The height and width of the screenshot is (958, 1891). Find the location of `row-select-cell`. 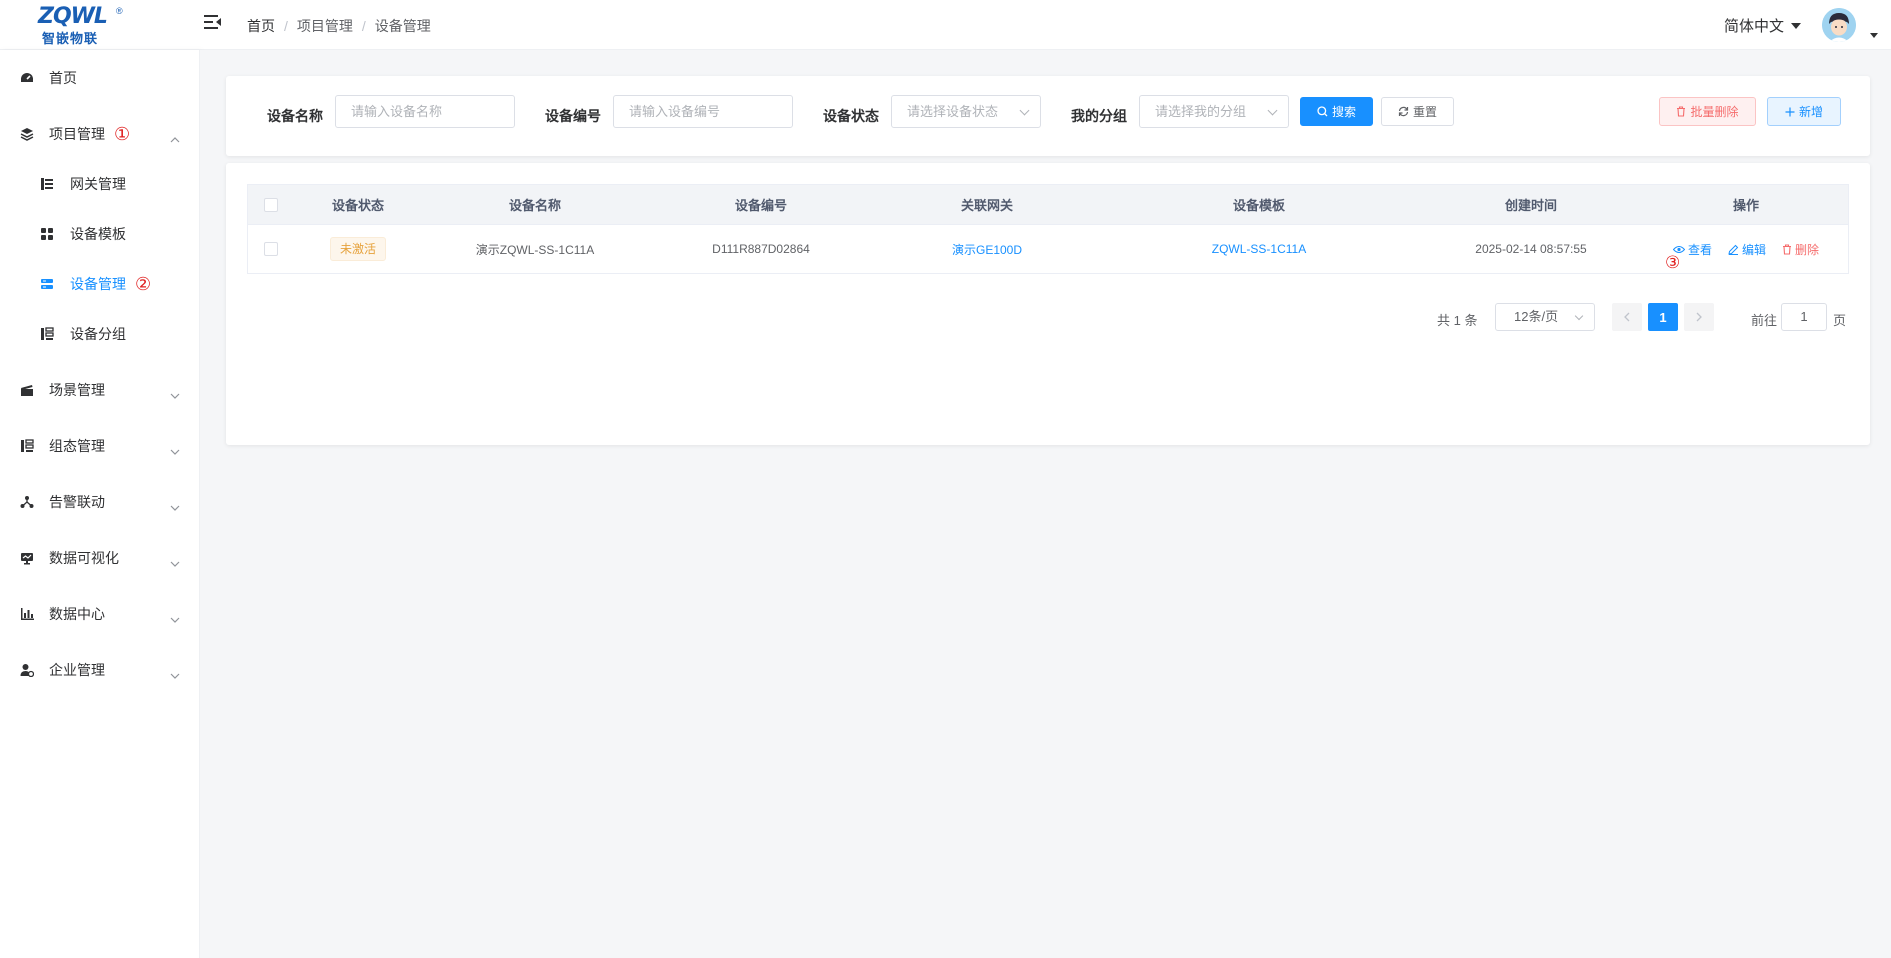

row-select-cell is located at coordinates (271, 249).